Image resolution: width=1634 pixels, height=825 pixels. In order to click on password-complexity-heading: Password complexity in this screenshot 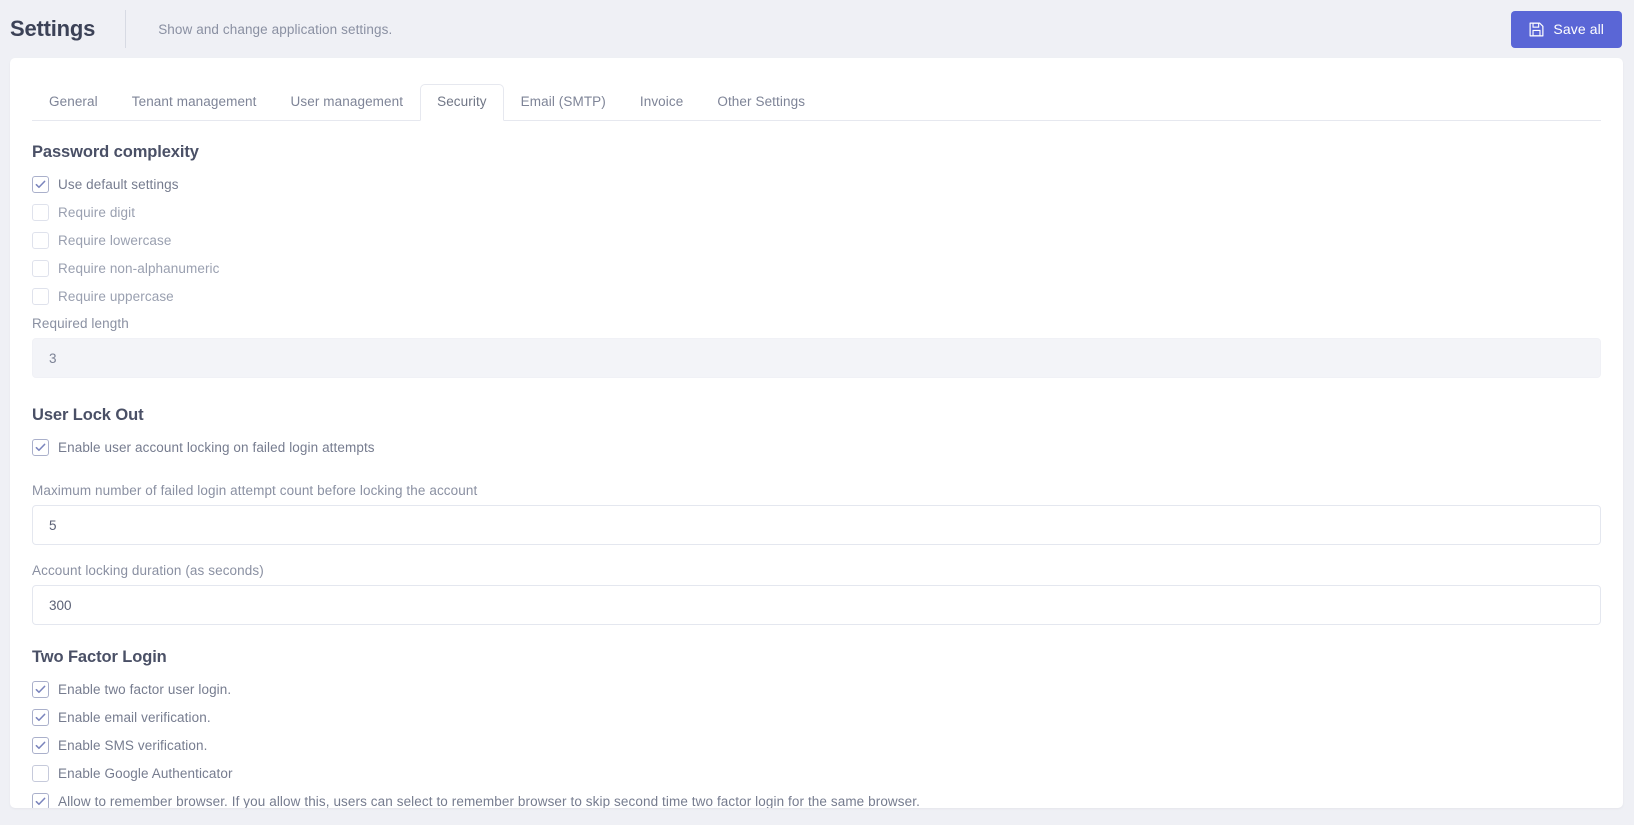, I will do `click(115, 152)`.